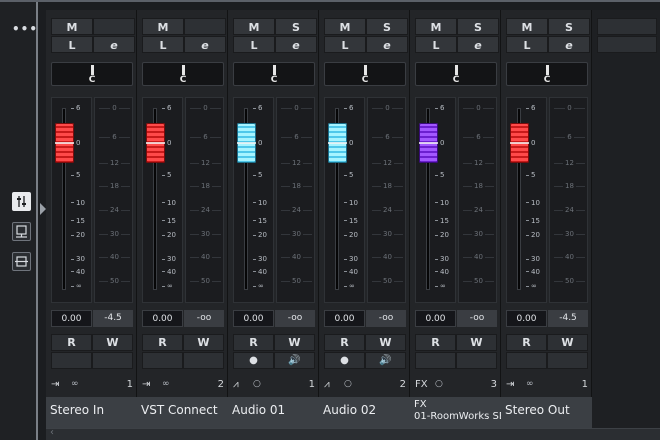 The height and width of the screenshot is (440, 660). Describe the element at coordinates (478, 108) in the screenshot. I see `meter-scale-tick: 0` at that location.